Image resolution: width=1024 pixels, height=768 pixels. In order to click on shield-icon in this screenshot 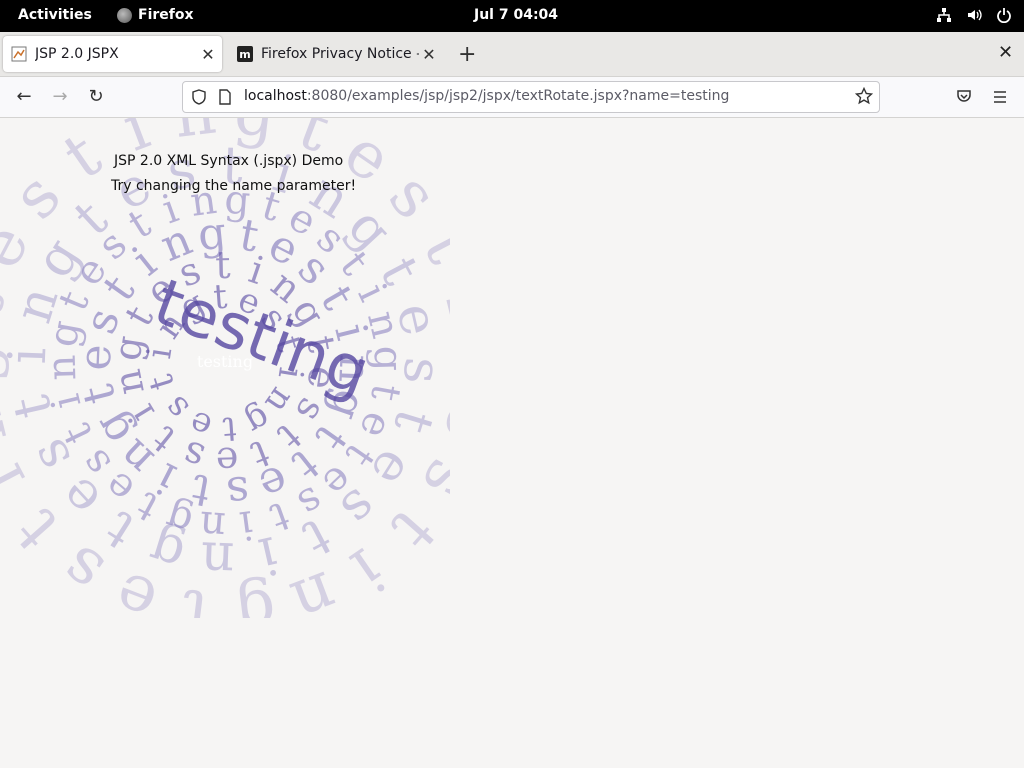, I will do `click(199, 97)`.